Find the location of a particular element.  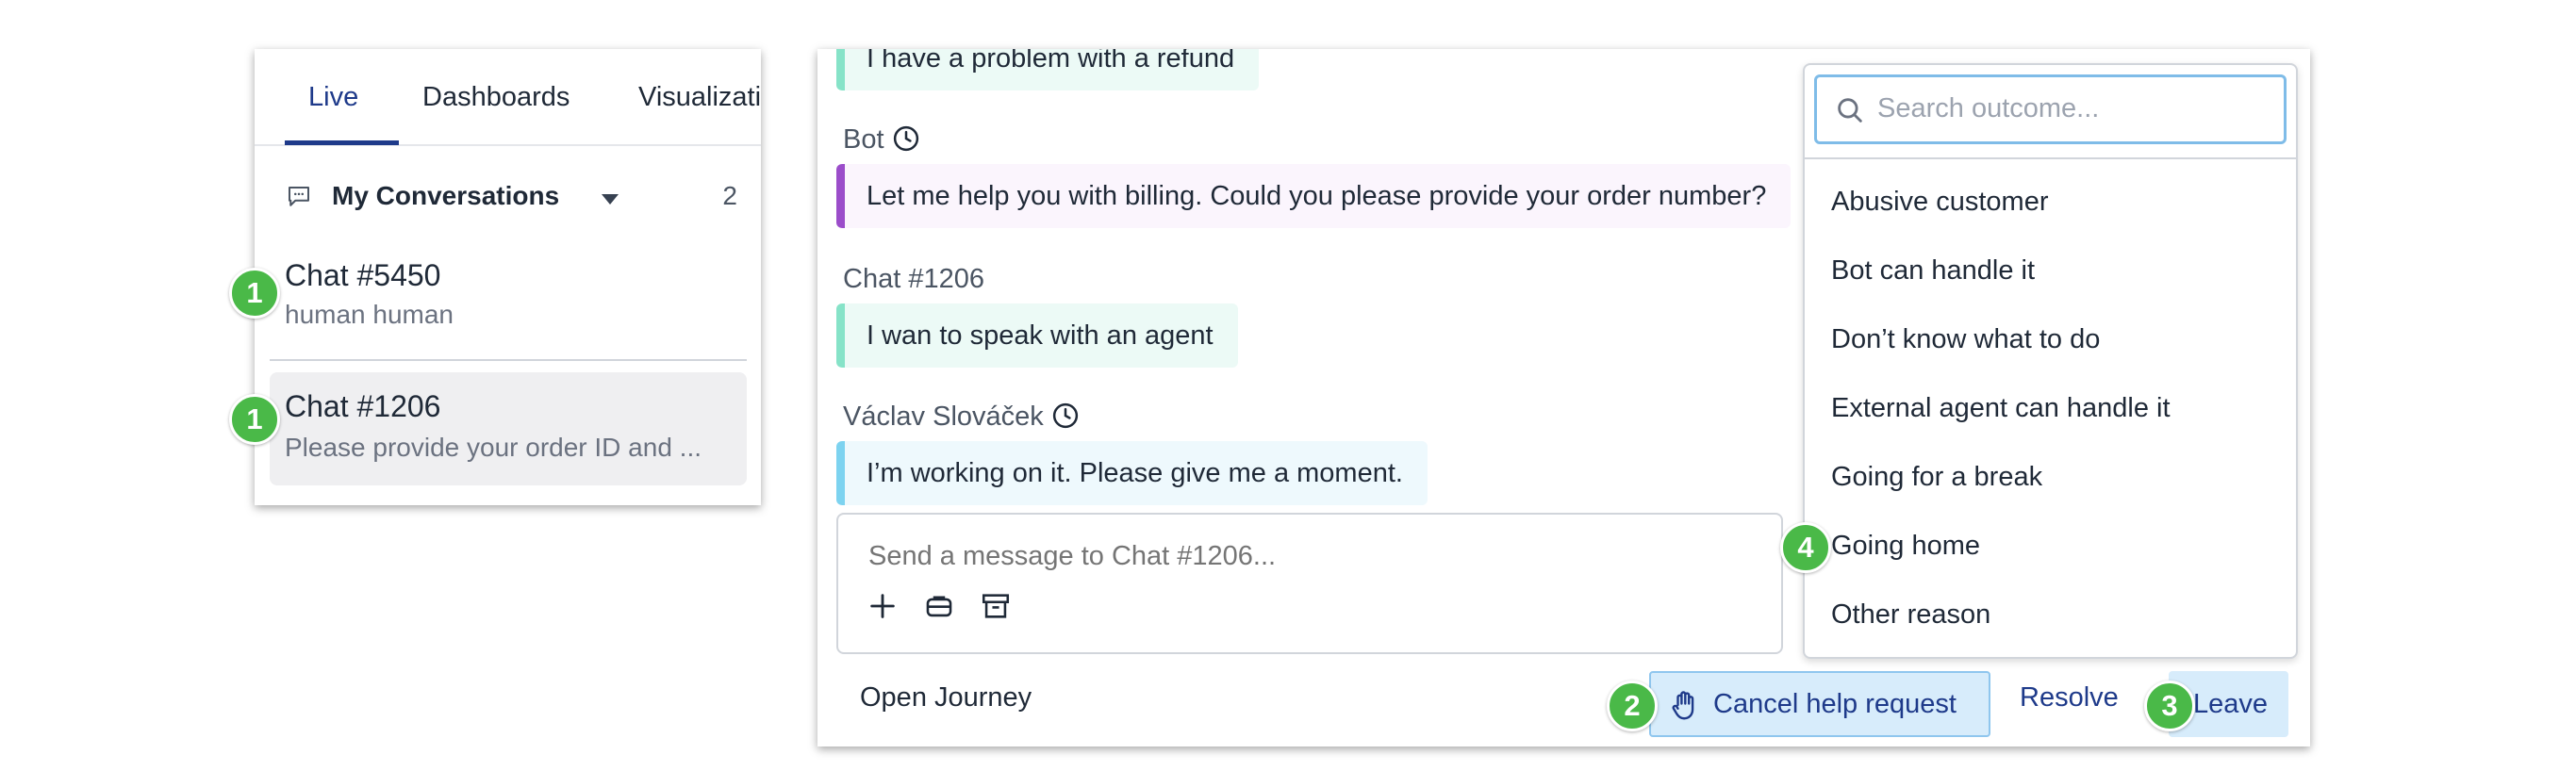

chat-title: Chat #1206 is located at coordinates (363, 406).